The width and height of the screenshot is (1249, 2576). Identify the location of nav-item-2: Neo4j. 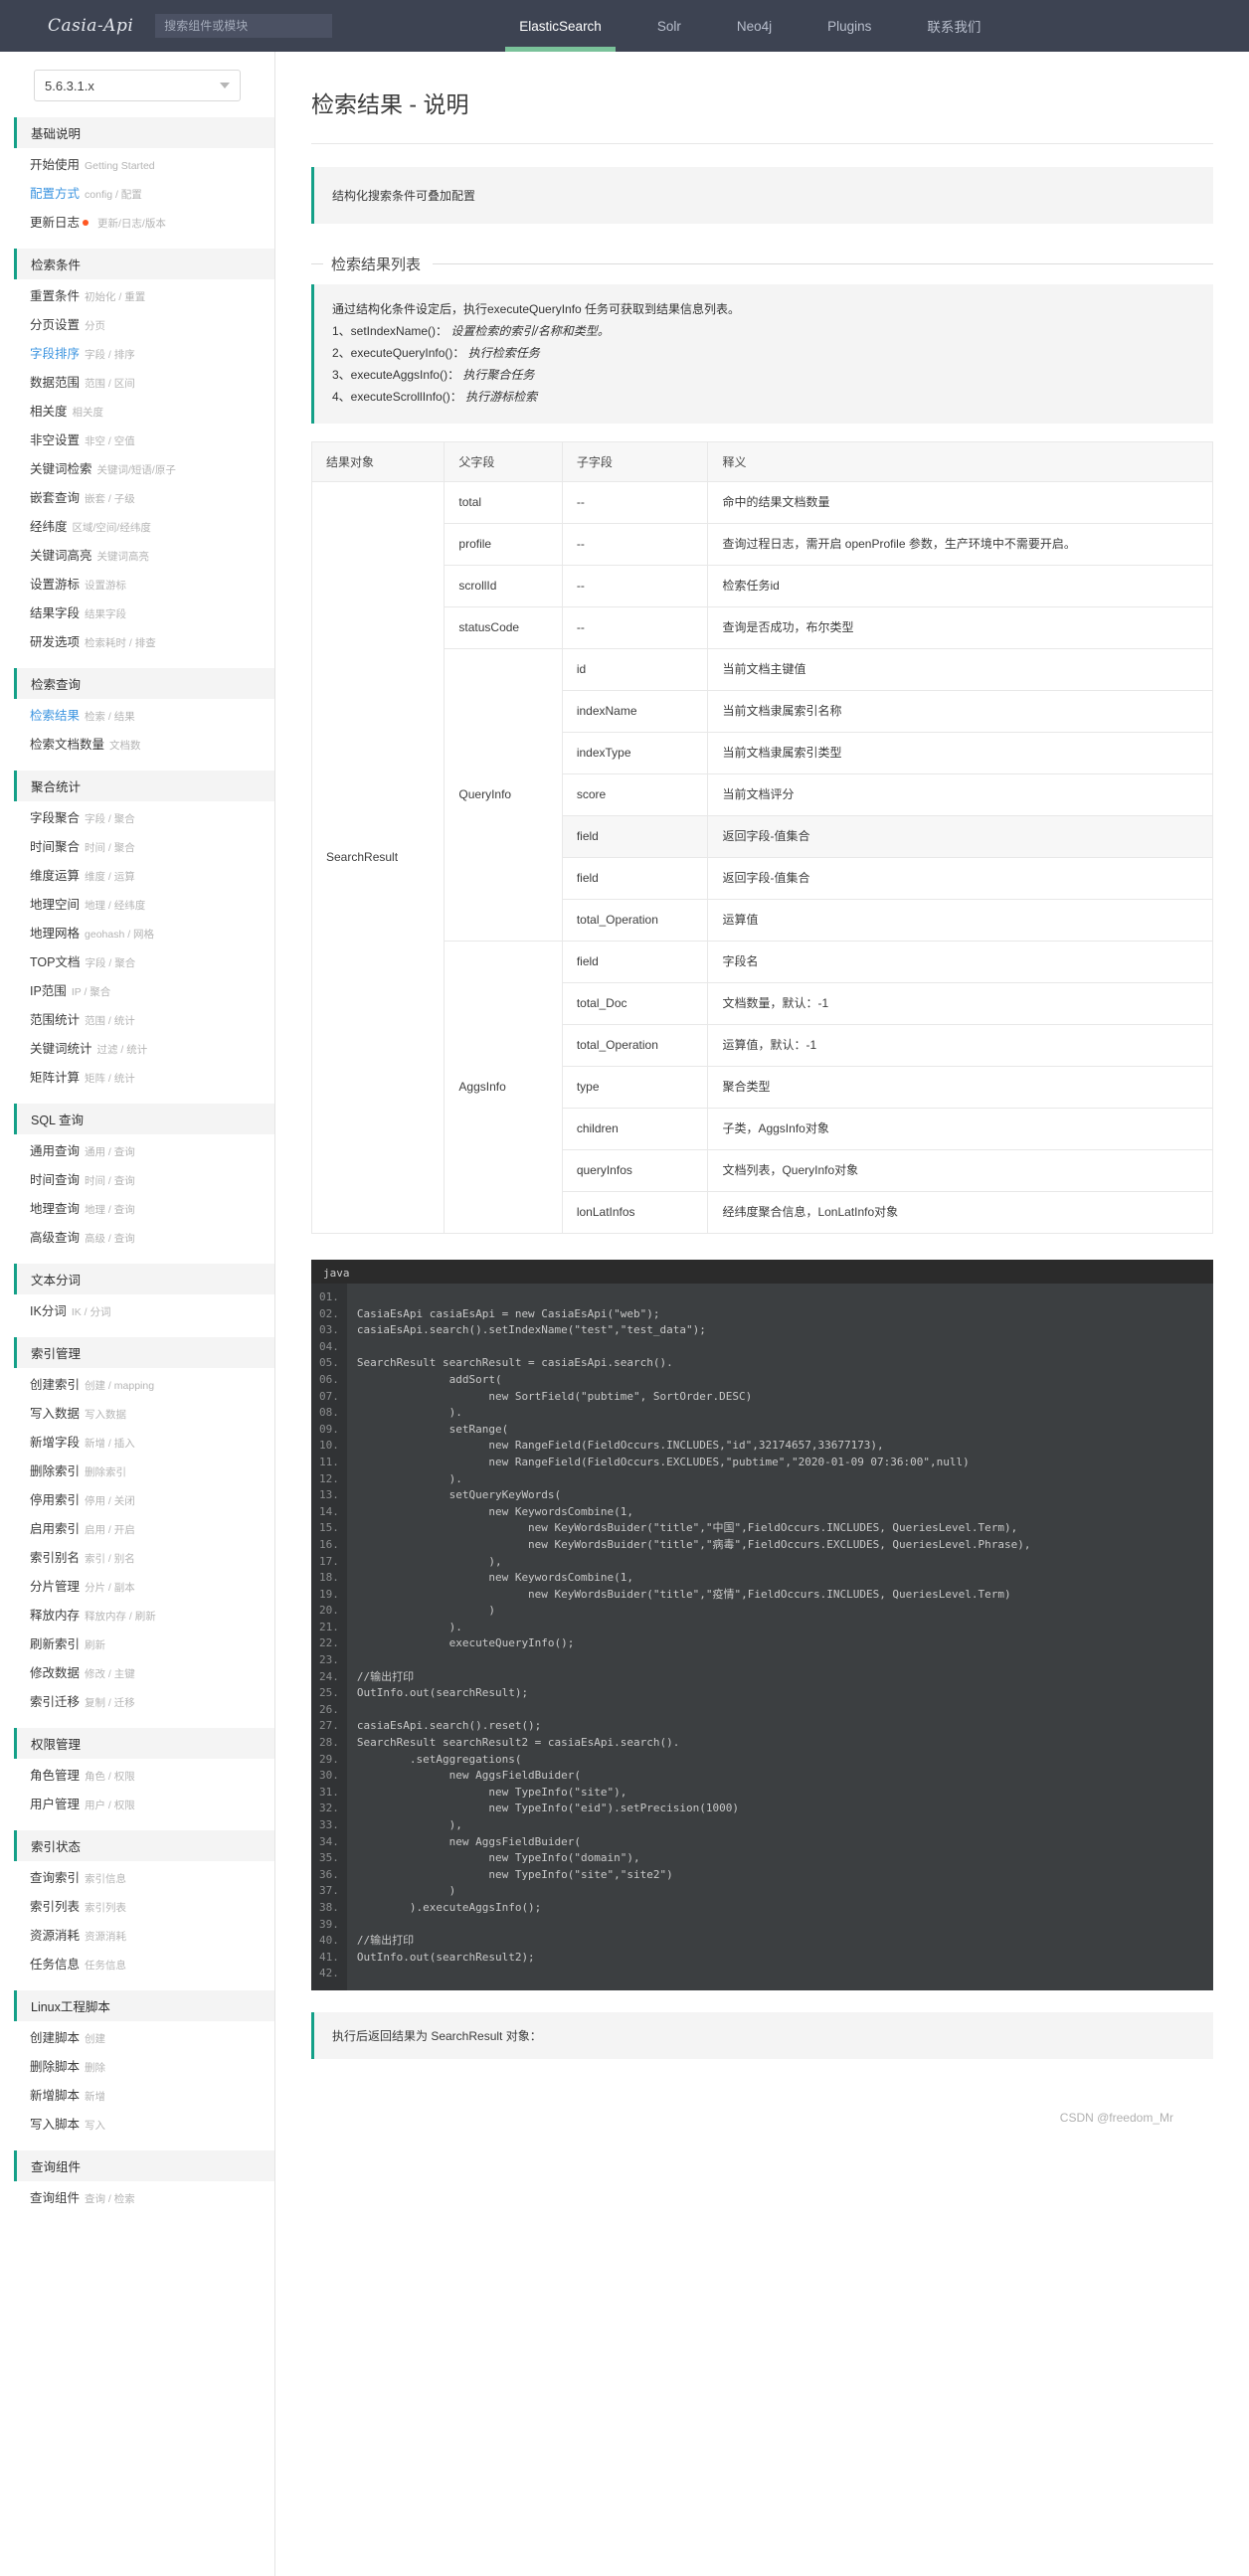
(755, 26).